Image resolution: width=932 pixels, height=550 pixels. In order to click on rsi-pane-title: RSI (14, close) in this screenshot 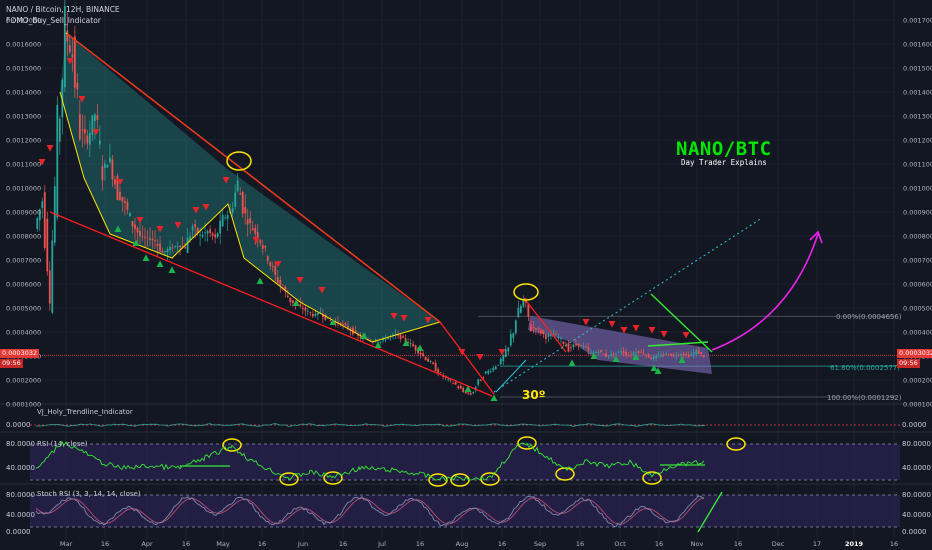, I will do `click(62, 444)`.